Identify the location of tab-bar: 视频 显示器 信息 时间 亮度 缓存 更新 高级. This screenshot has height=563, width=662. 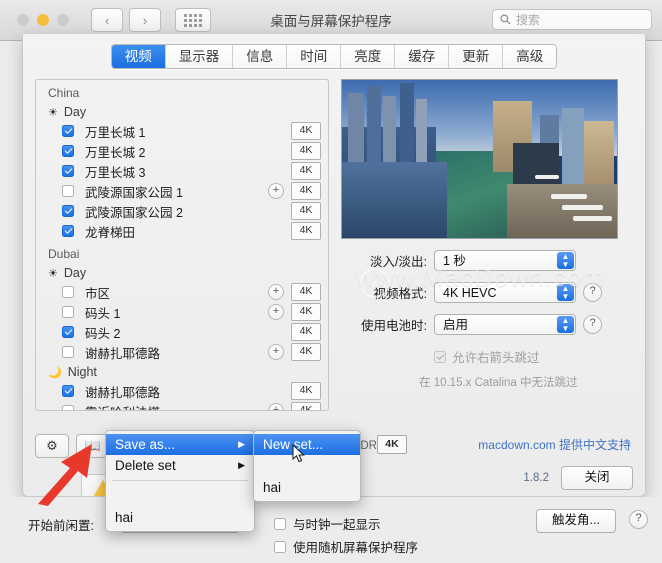
(334, 51).